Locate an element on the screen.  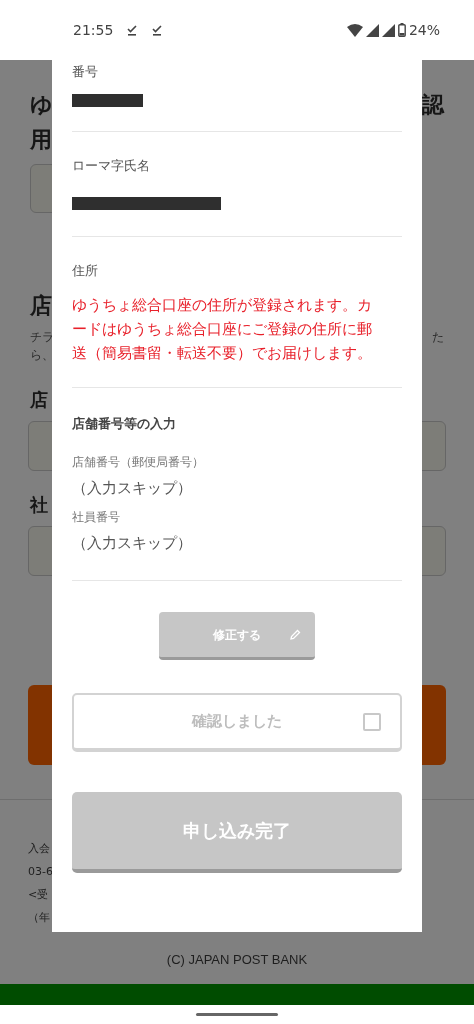
pencil-icon is located at coordinates (295, 634).